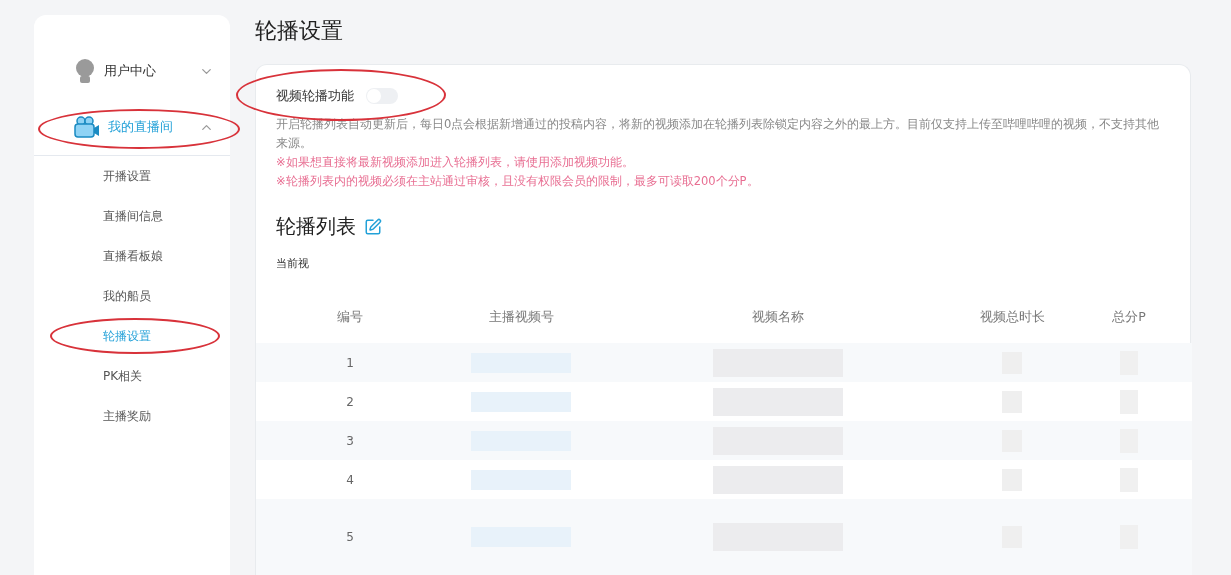  I want to click on row-number: 3, so click(350, 440).